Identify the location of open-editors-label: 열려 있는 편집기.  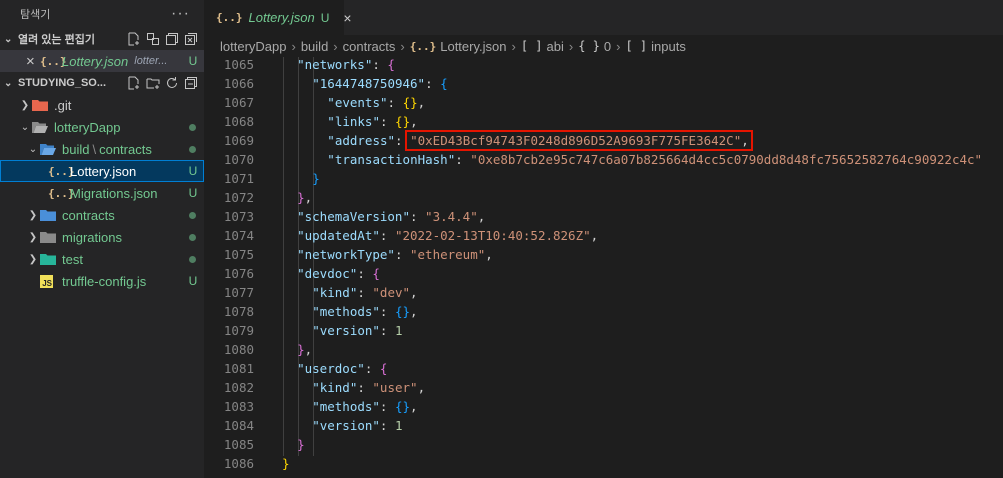
(56, 40).